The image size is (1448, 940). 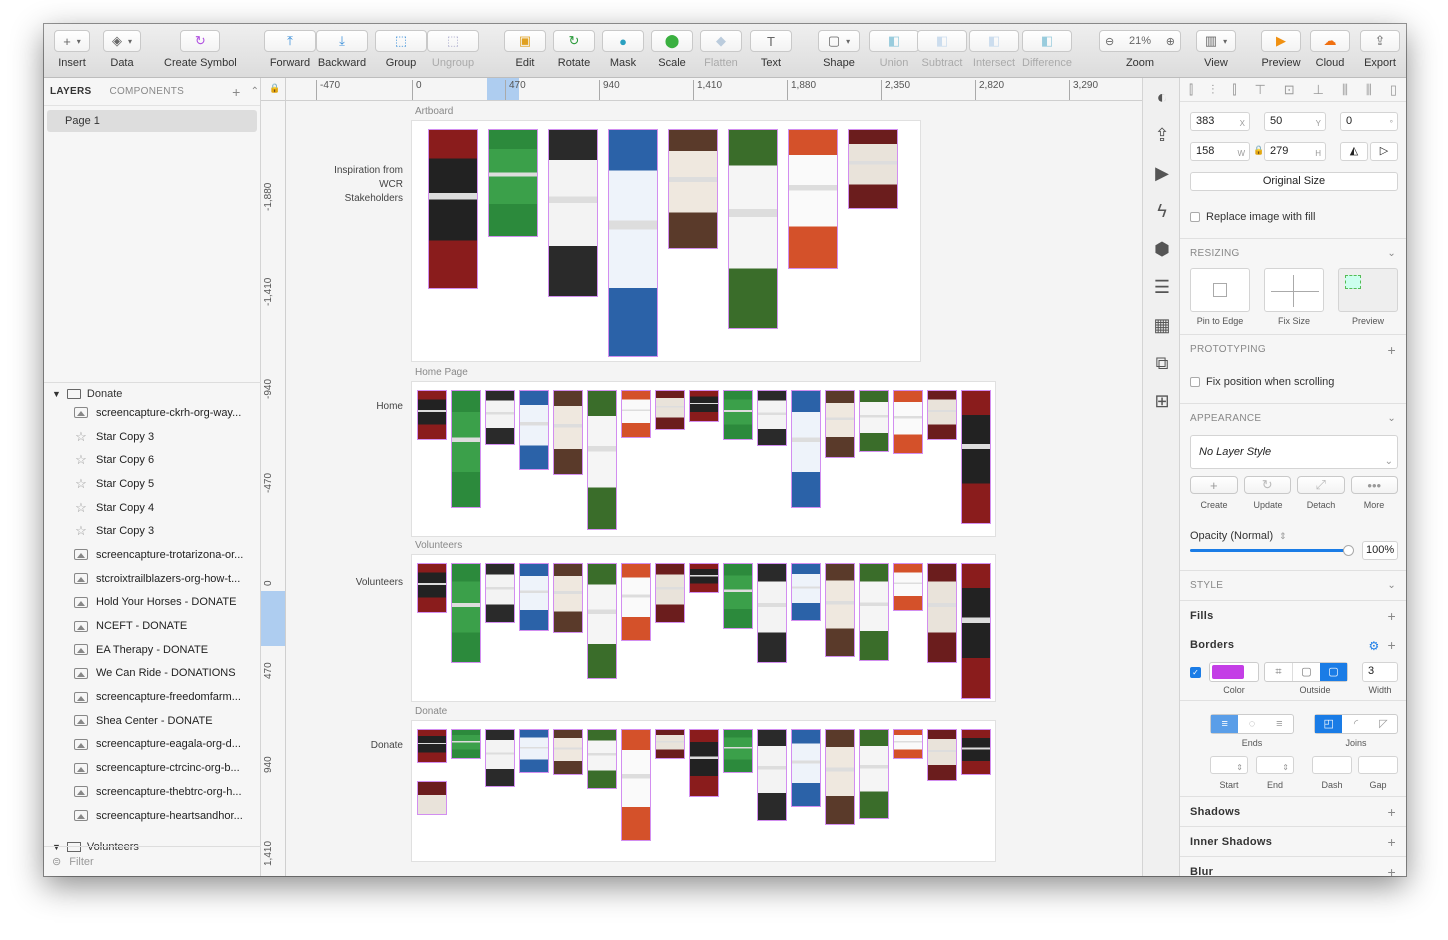 I want to click on union-group: ◧ Union, so click(x=894, y=49).